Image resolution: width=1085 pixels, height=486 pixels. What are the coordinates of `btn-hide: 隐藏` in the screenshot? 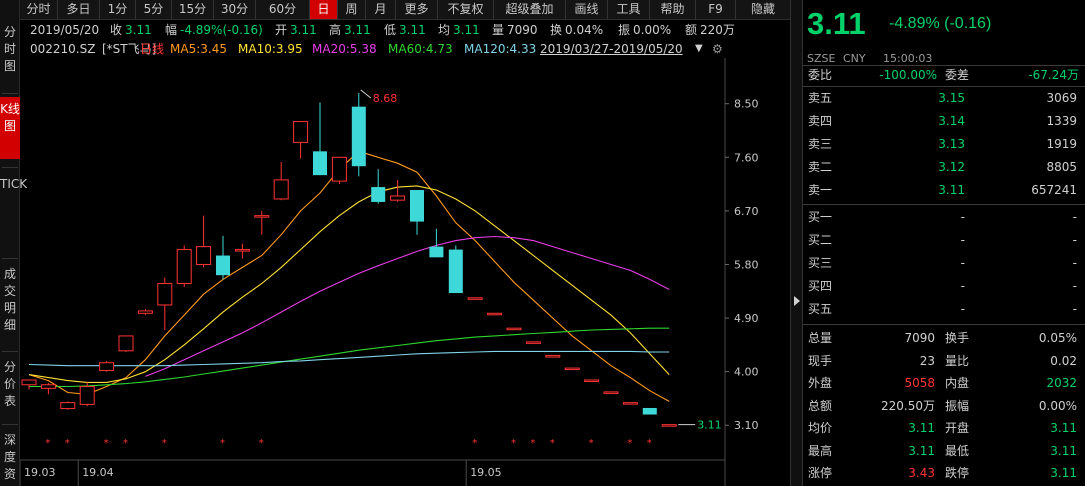 It's located at (763, 9).